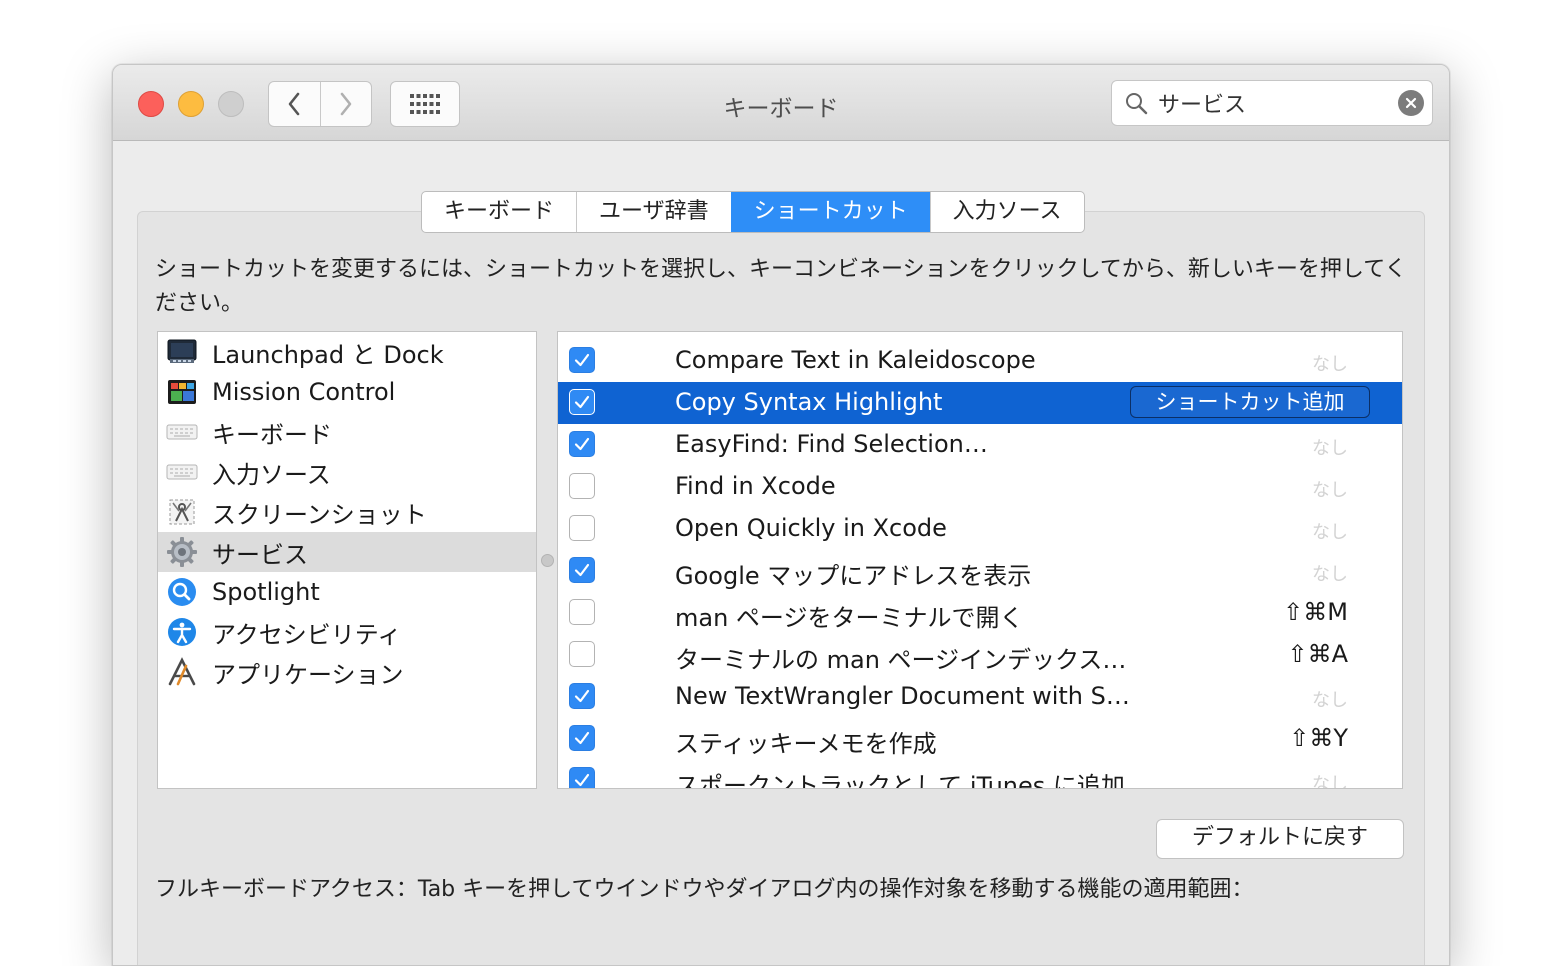  I want to click on category-item-launchpad-dock: Launchpad と Dock, so click(347, 352).